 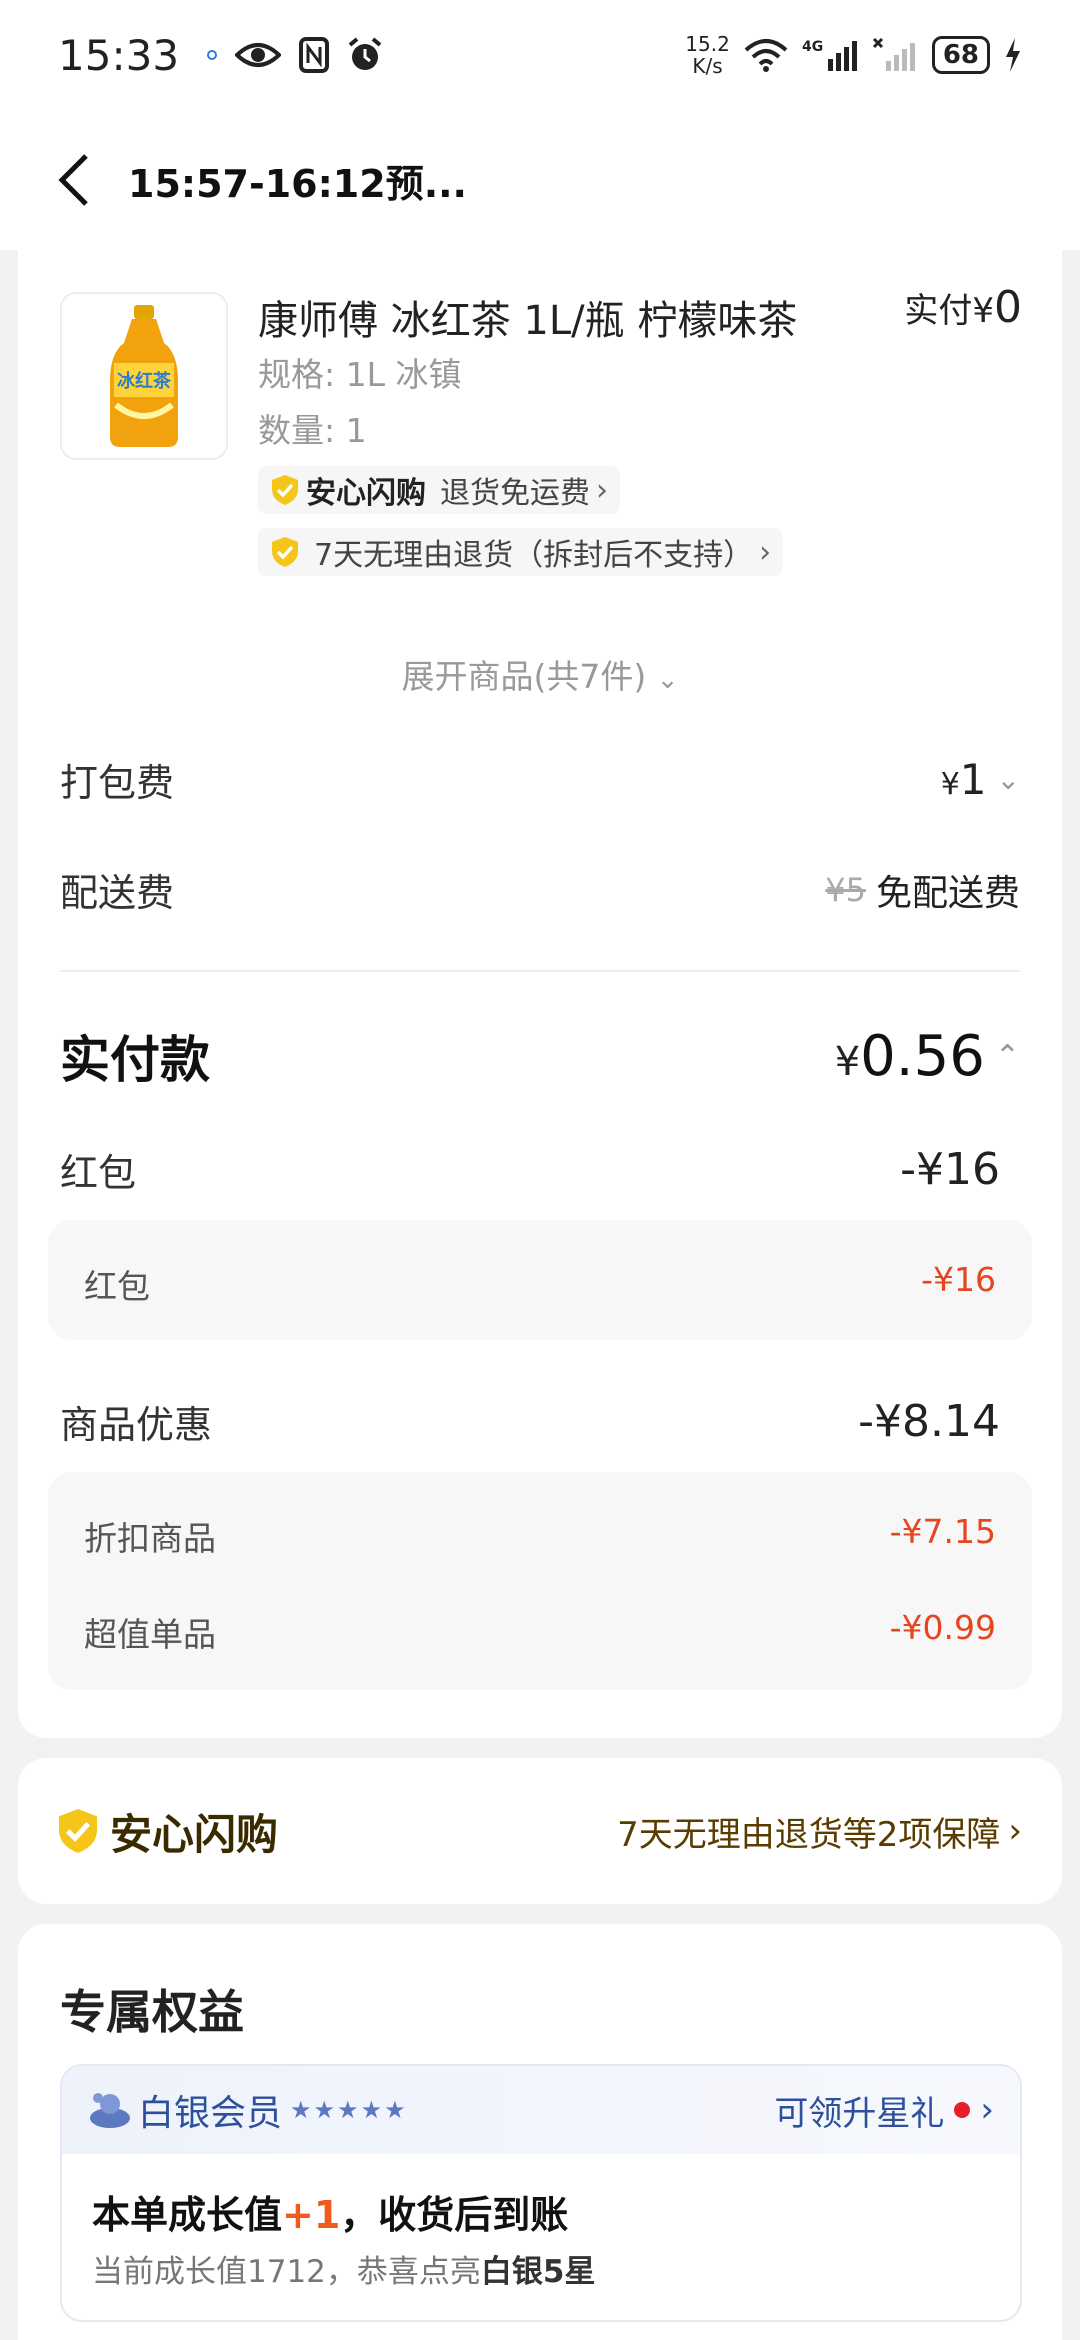 What do you see at coordinates (540, 1284) in the screenshot?
I see `red-packet-detail-row: 红包 -¥16` at bounding box center [540, 1284].